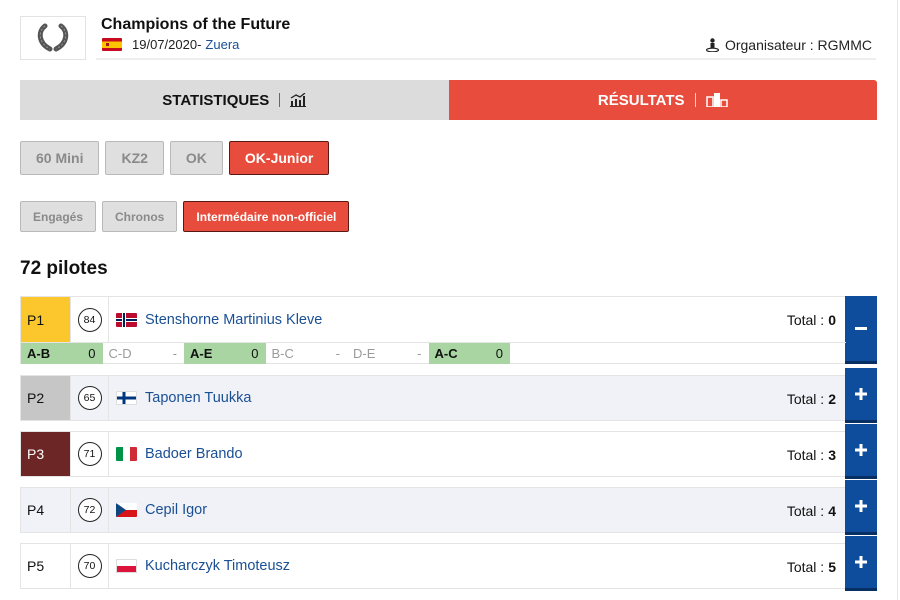 This screenshot has width=900, height=600. I want to click on collapse-button, so click(861, 330).